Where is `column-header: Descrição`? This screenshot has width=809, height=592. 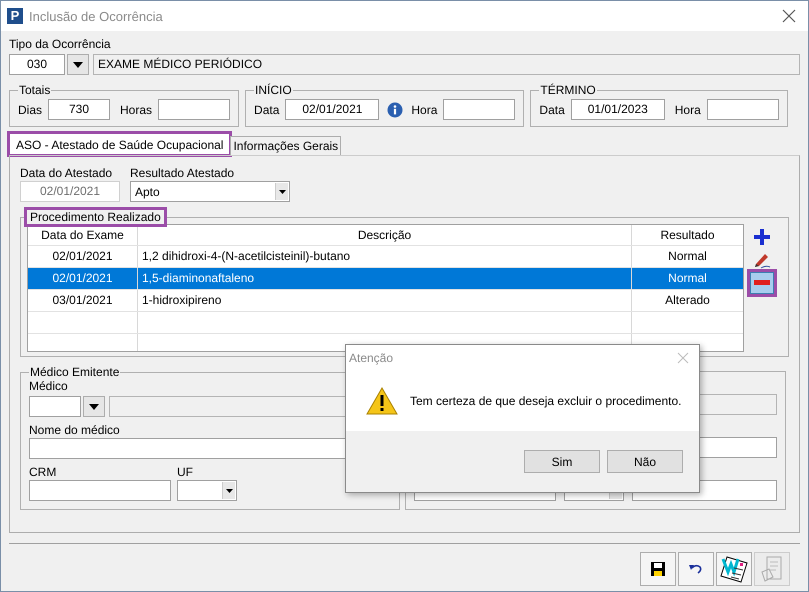 column-header: Descrição is located at coordinates (385, 235).